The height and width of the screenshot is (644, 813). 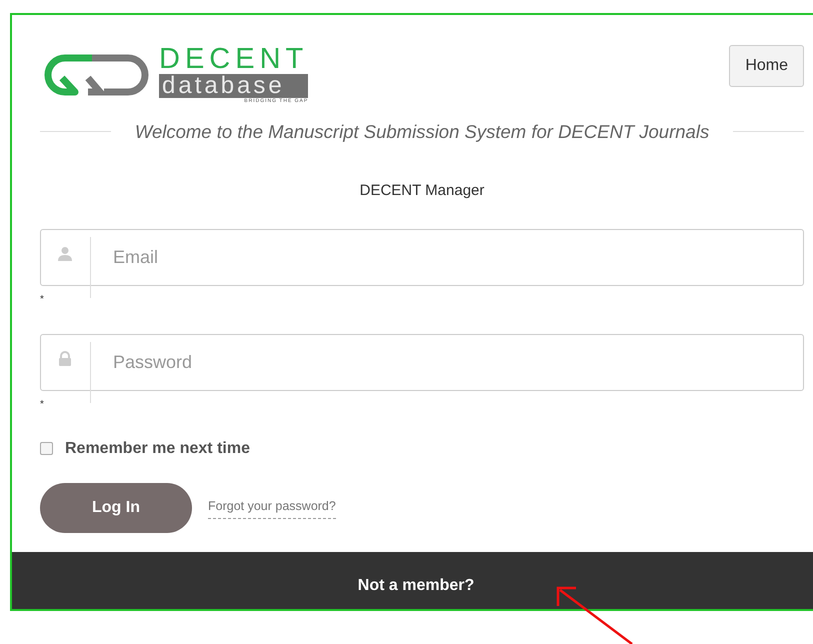 What do you see at coordinates (422, 132) in the screenshot?
I see `welcome-heading: Welcome to the Manuscript Submission System for DECENT Journals` at bounding box center [422, 132].